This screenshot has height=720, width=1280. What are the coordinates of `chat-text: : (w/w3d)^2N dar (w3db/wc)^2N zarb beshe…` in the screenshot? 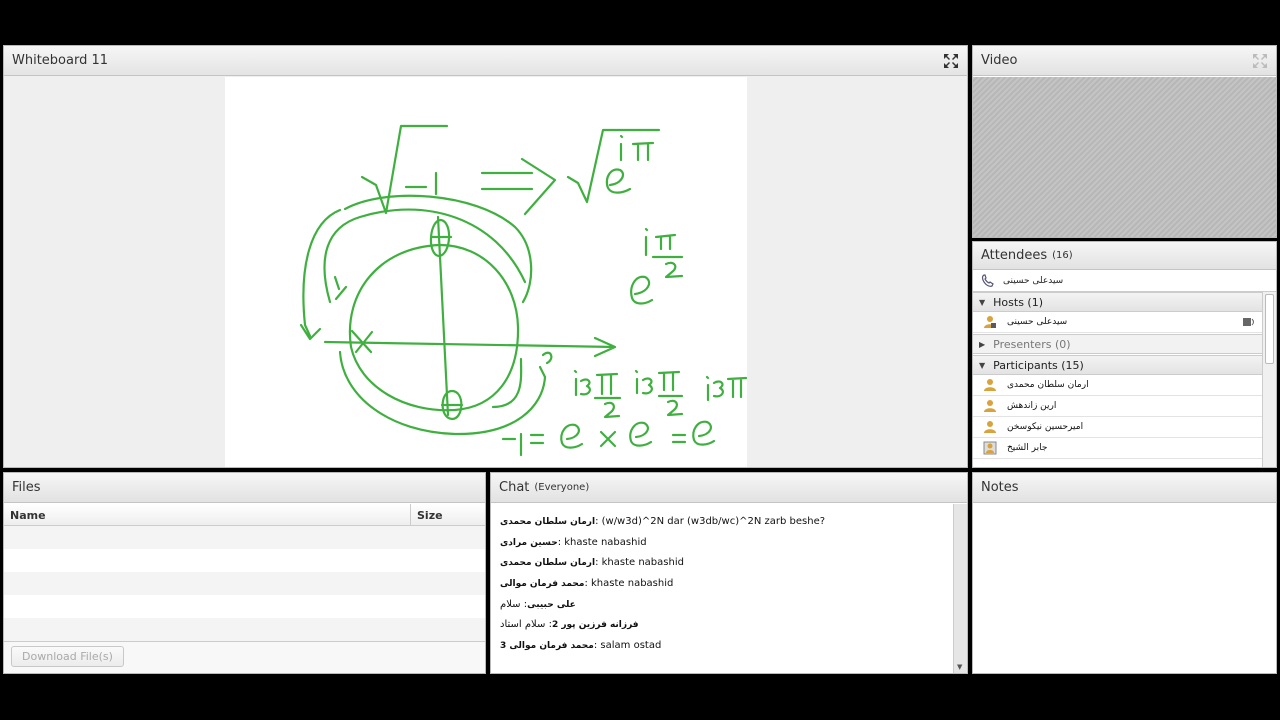 It's located at (710, 521).